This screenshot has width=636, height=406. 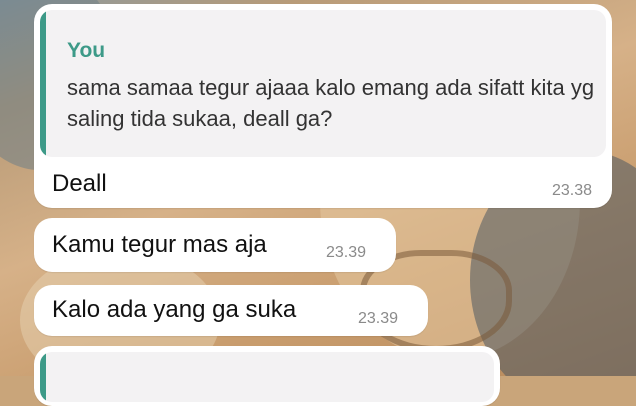 I want to click on message-timestamp: 23.38, so click(x=571, y=190).